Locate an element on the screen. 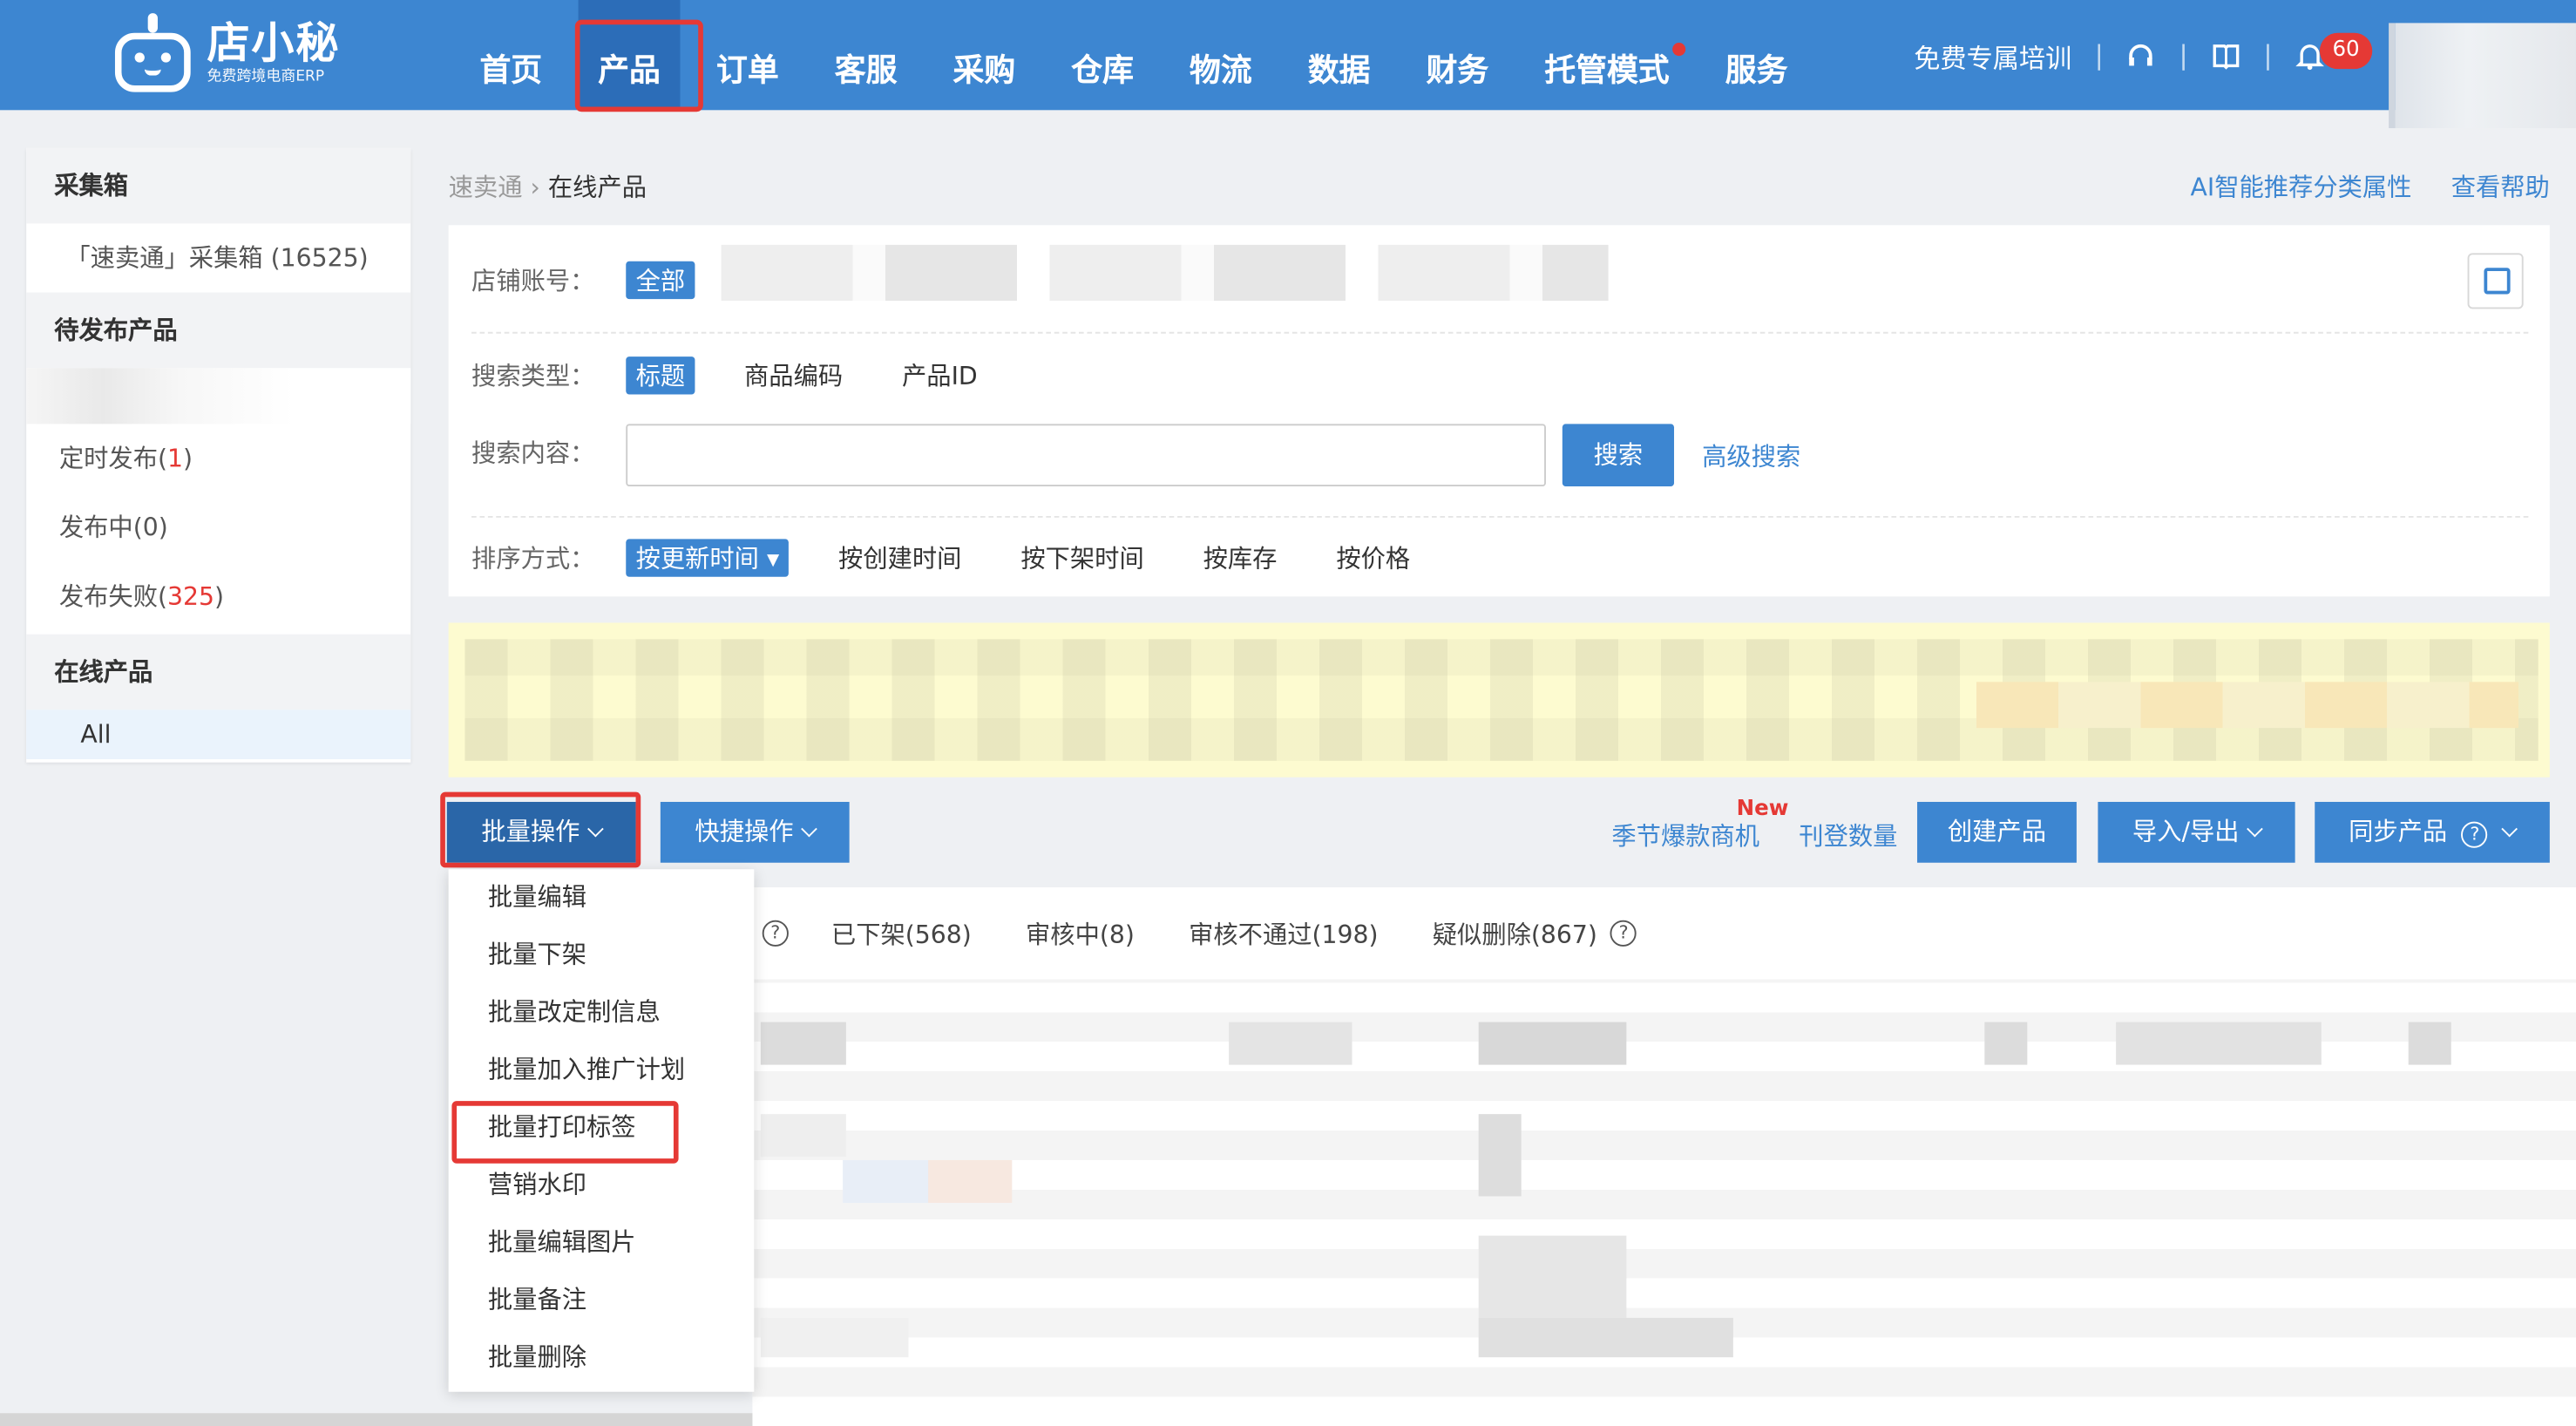 The width and height of the screenshot is (2576, 1426). nav-data: 数据 is located at coordinates (1339, 55).